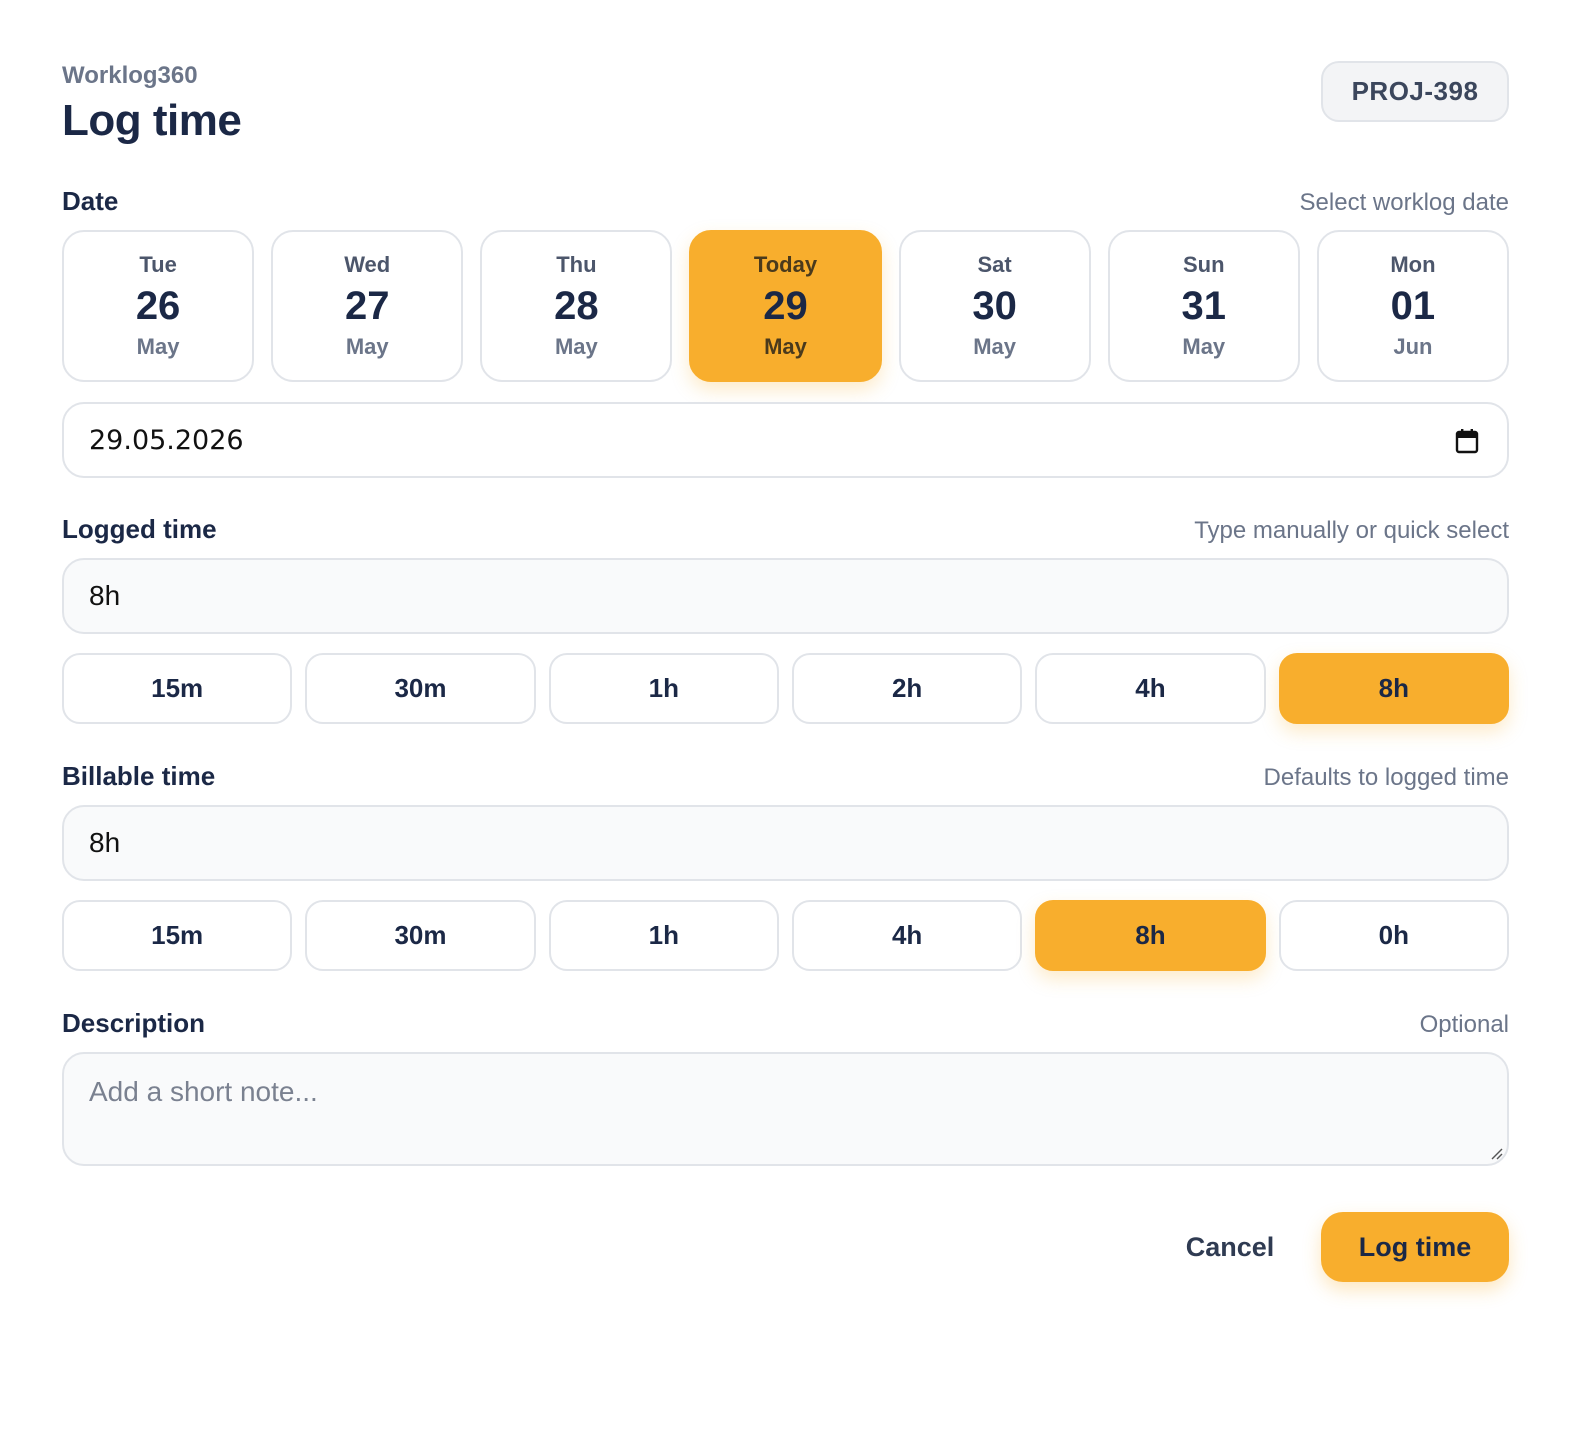 The image size is (1594, 1434). I want to click on day-number: 26, so click(158, 306).